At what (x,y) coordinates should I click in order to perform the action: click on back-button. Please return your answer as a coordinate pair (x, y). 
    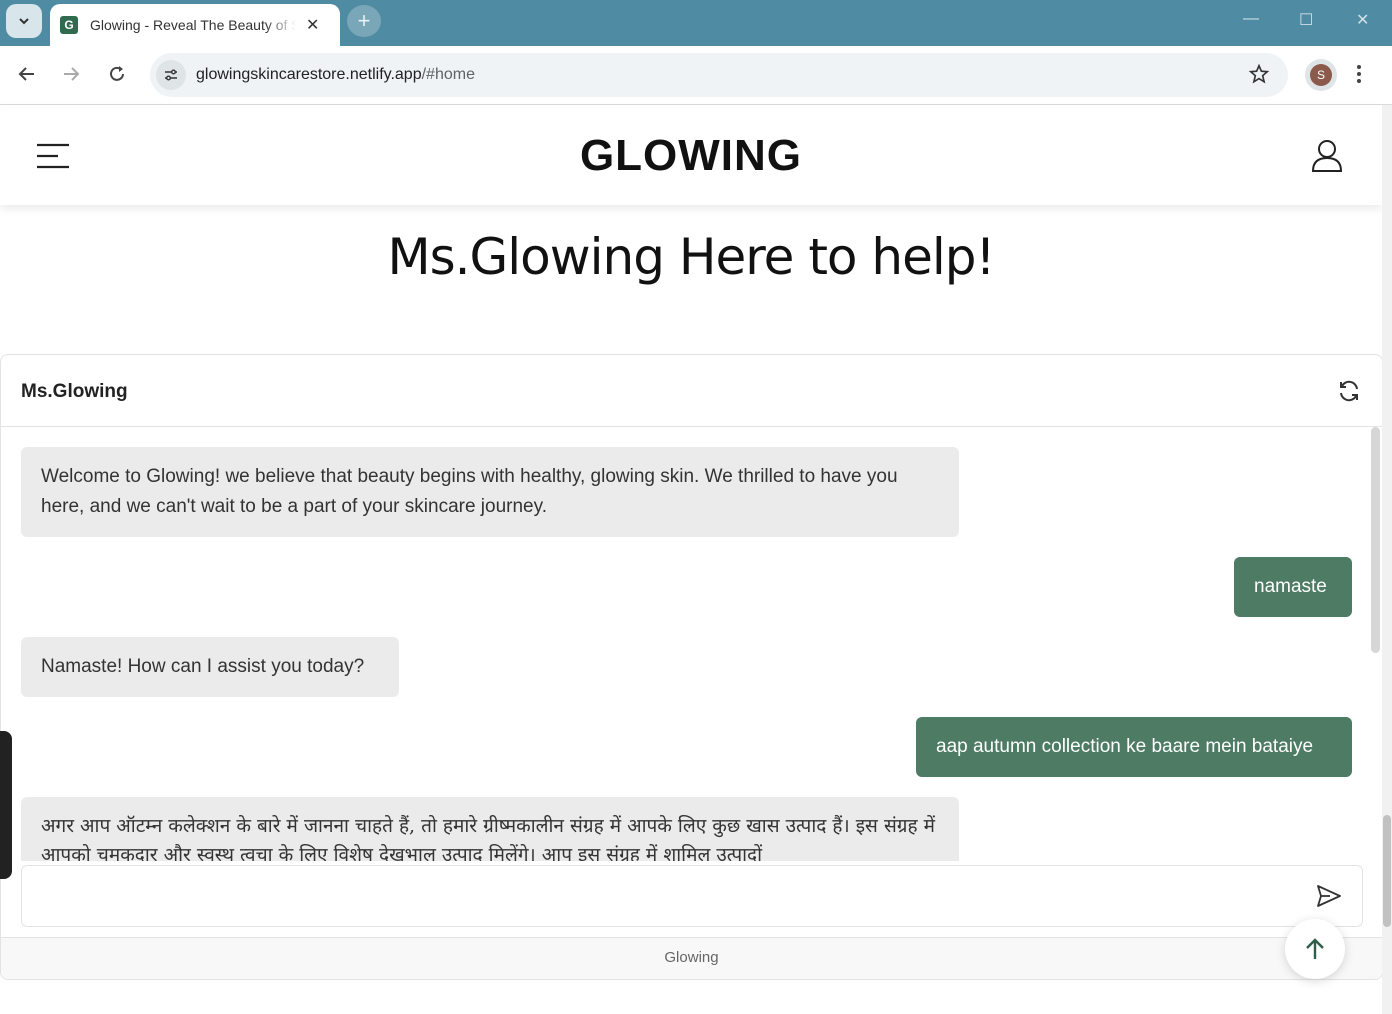
    Looking at the image, I should click on (27, 74).